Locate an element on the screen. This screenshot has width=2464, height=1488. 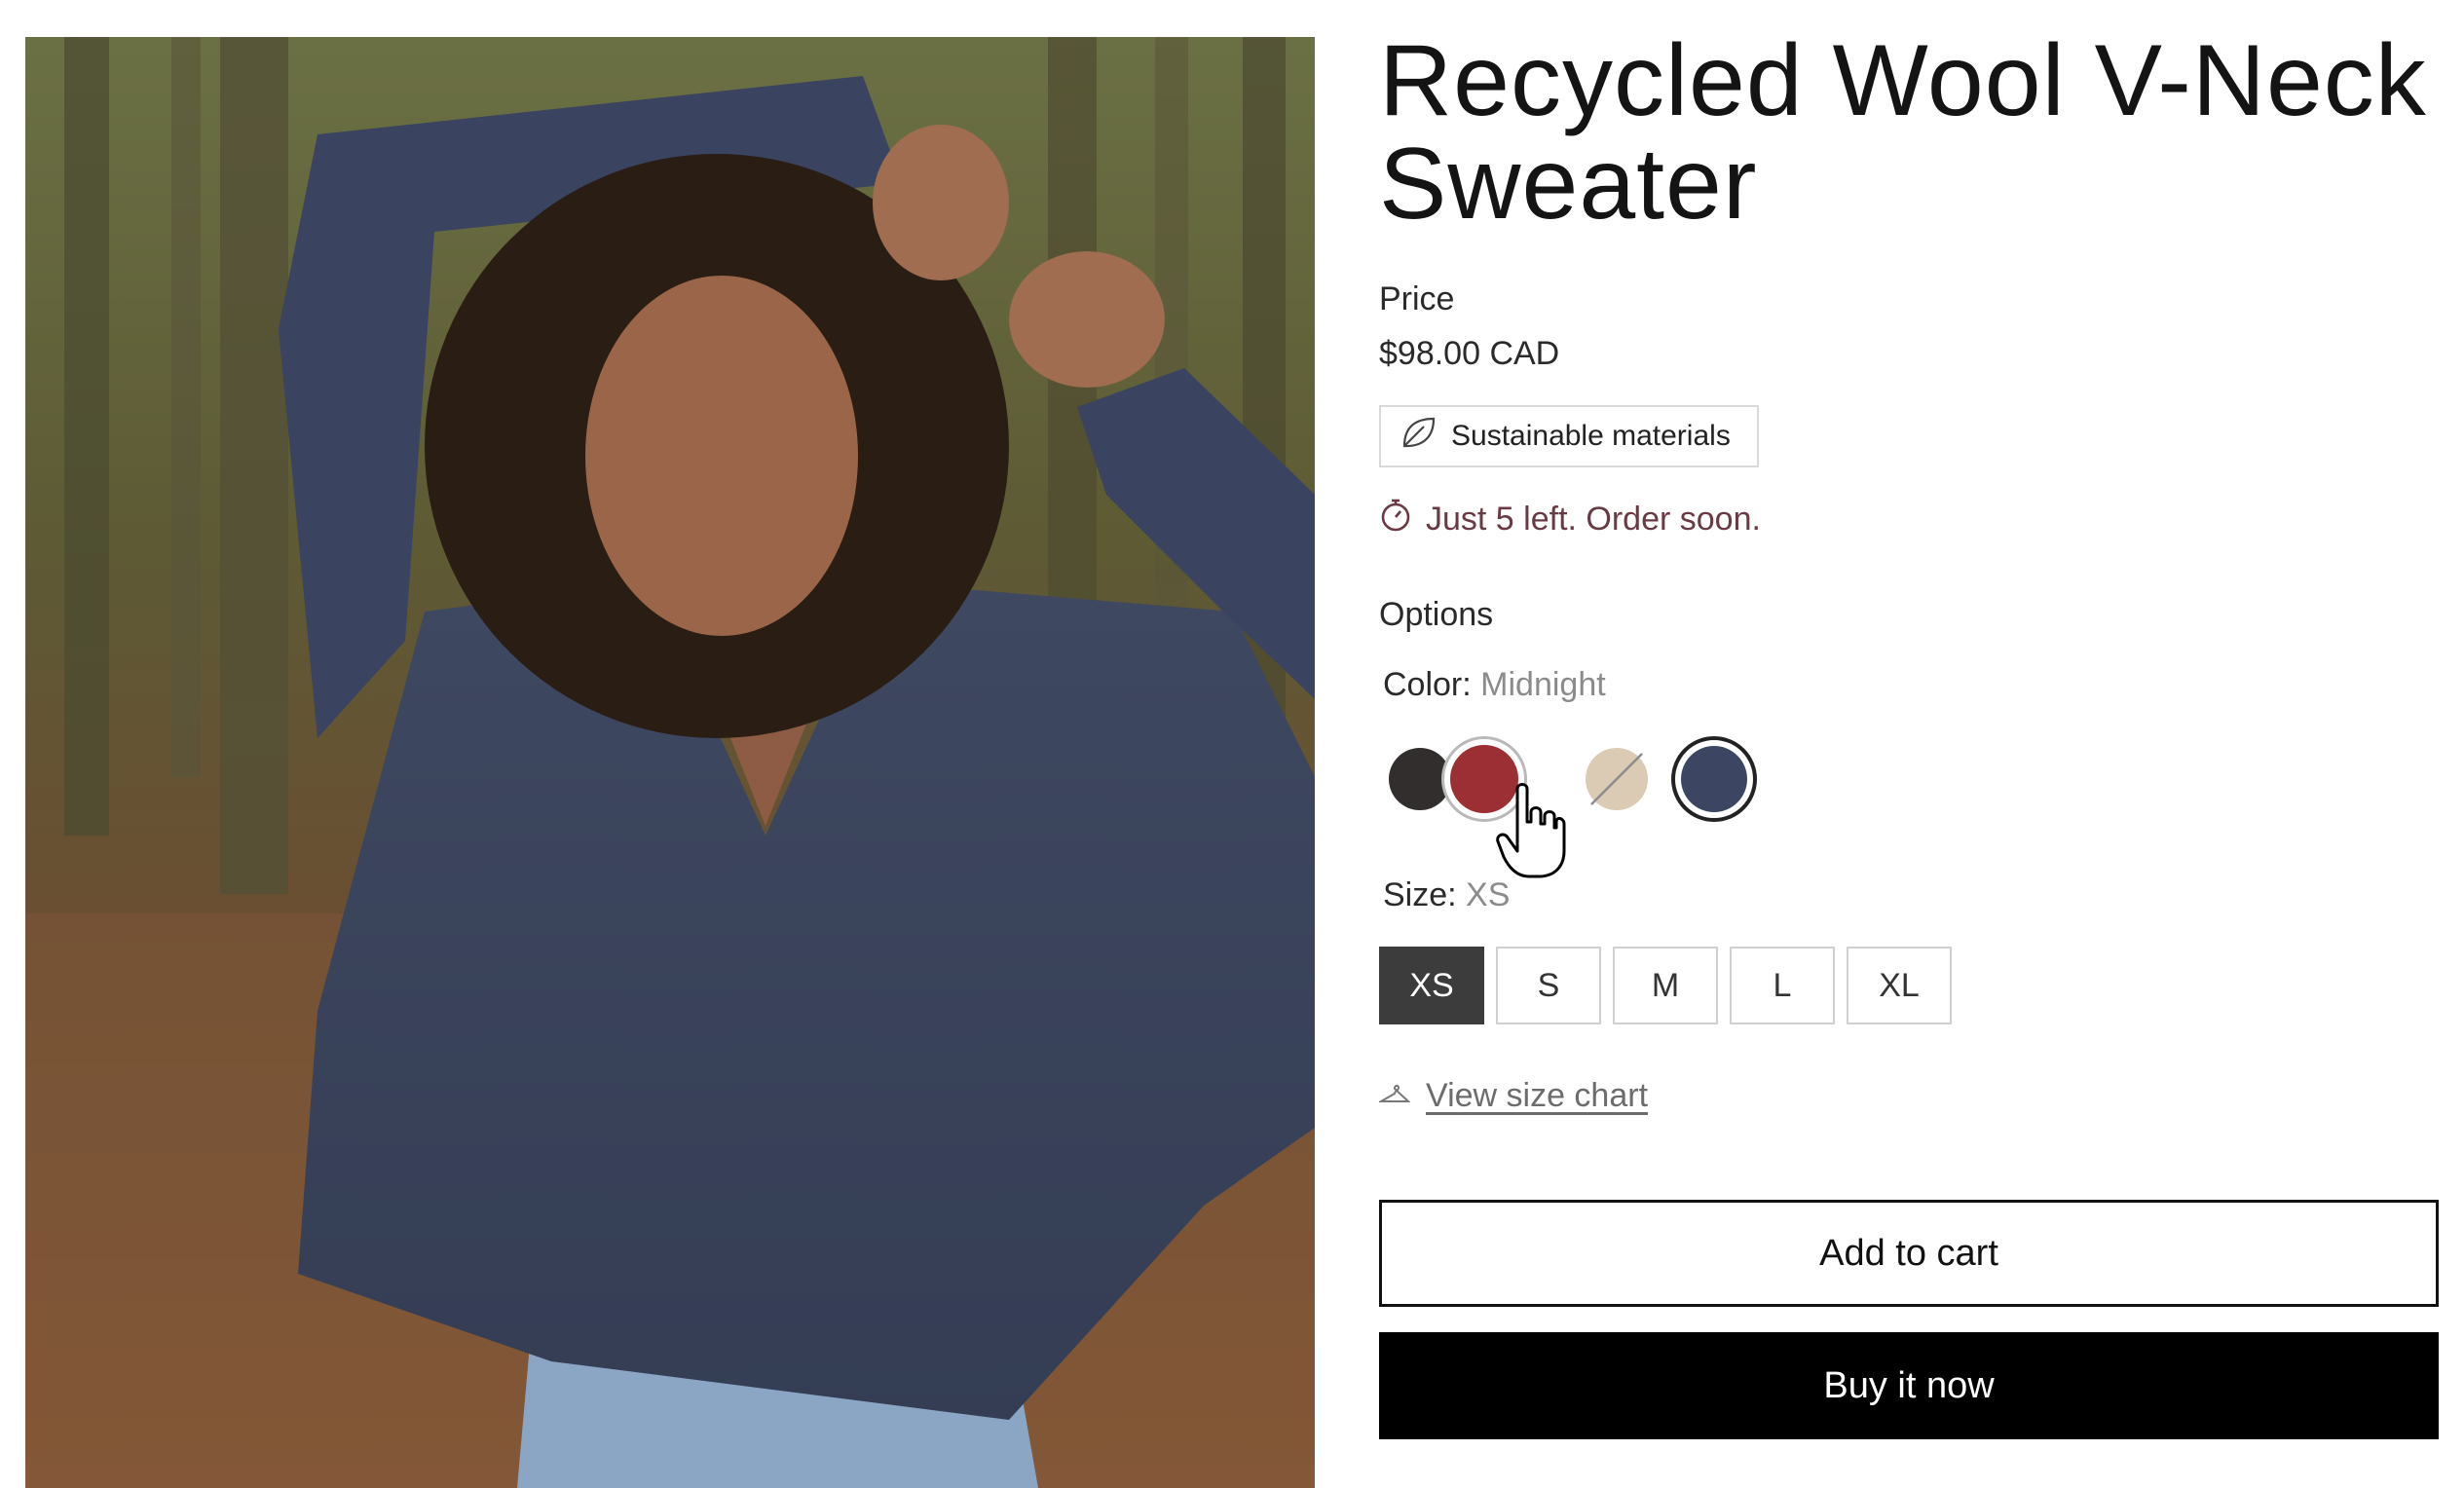
selected-color-value: Midnight is located at coordinates (1543, 684).